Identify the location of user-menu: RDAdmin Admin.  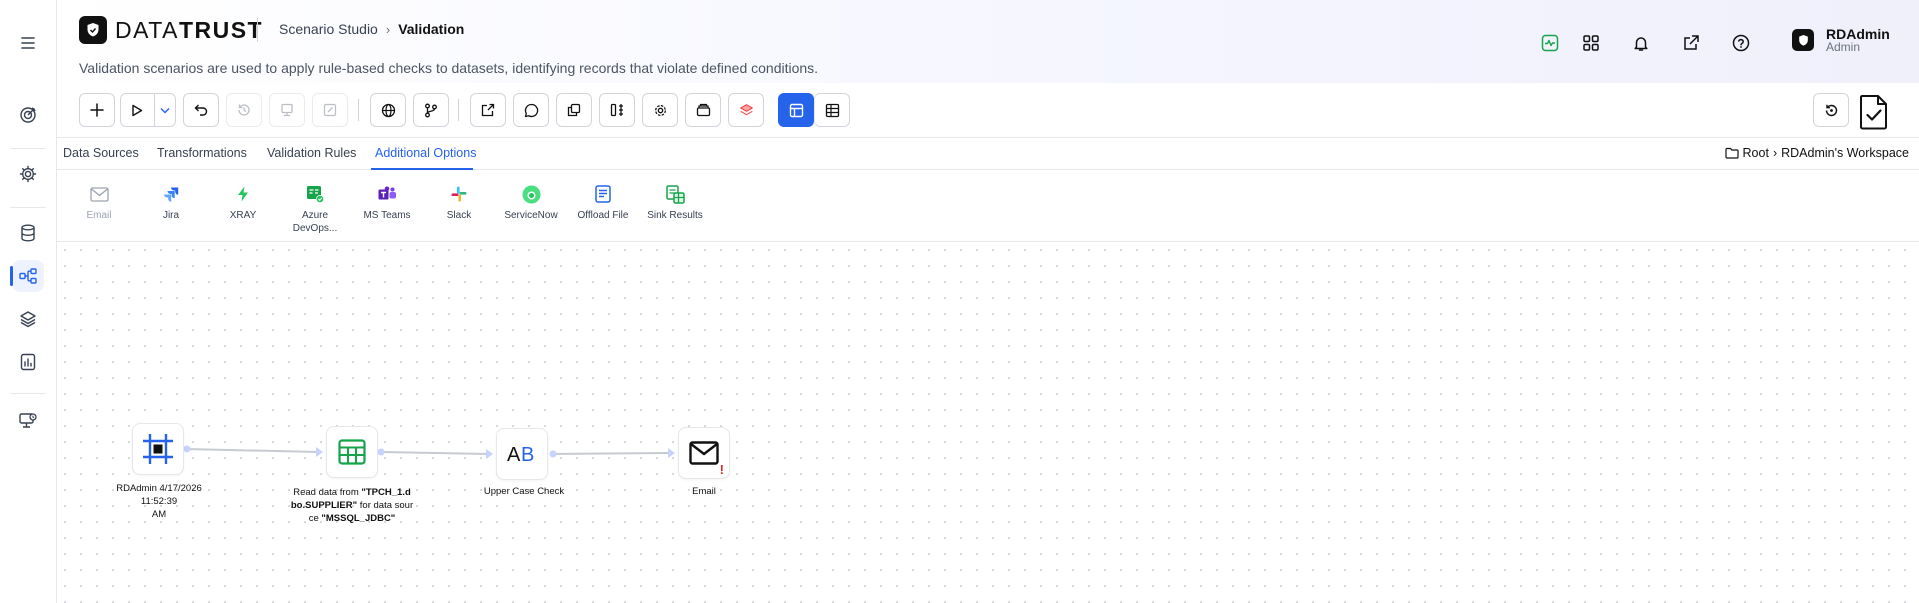
(1841, 40).